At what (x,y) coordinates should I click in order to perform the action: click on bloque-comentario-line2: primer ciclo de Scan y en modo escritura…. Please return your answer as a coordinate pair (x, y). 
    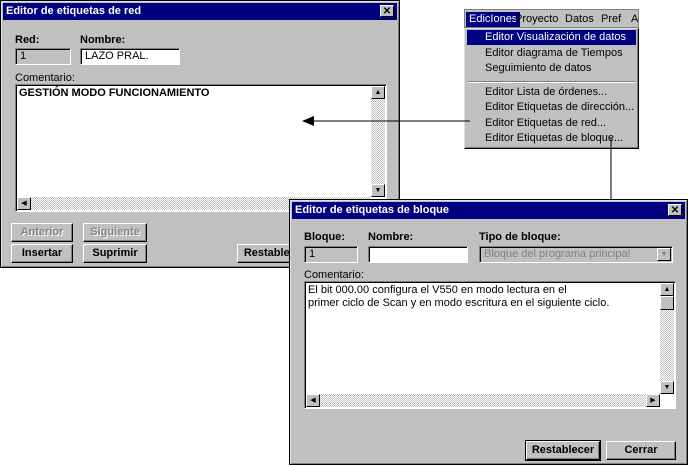
    Looking at the image, I should click on (459, 303).